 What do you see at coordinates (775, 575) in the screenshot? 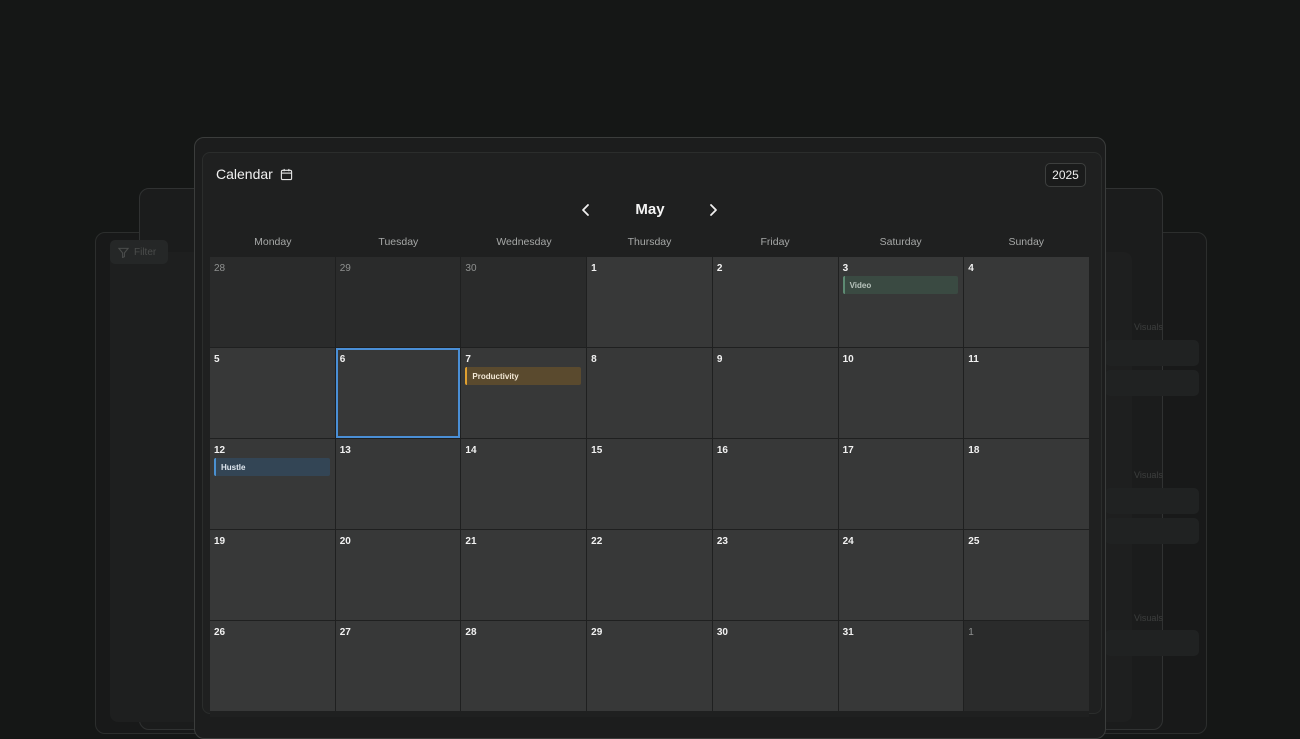
I see `day-cell: 23` at bounding box center [775, 575].